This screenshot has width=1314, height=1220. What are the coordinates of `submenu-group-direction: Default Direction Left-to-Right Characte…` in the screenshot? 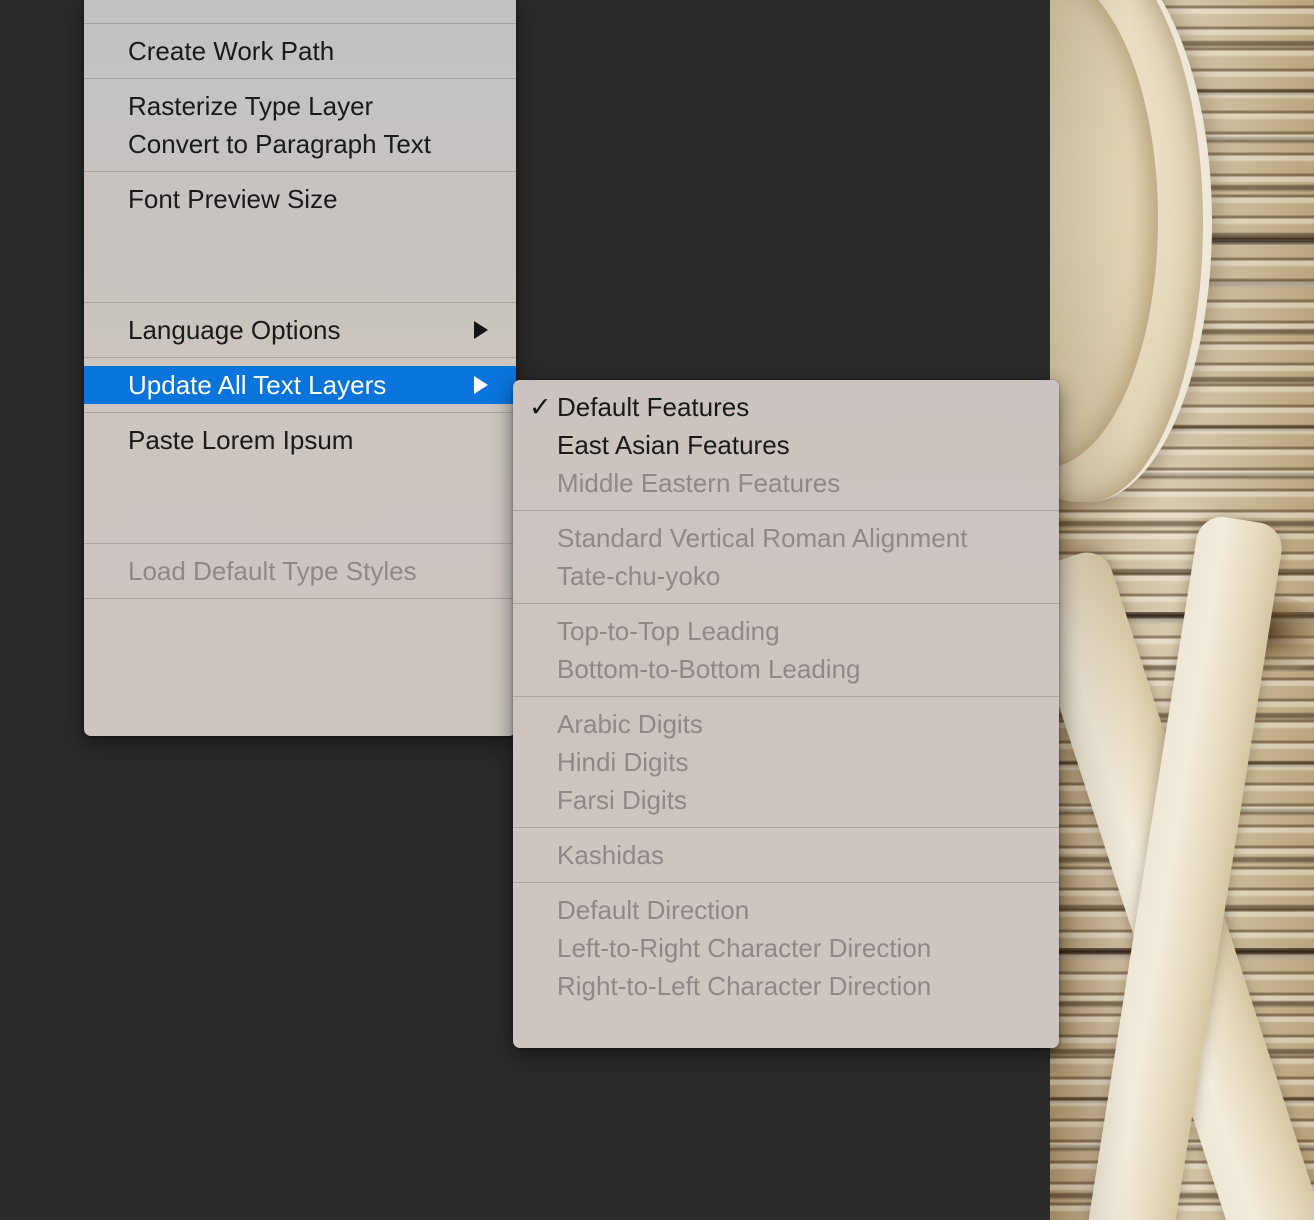 It's located at (786, 947).